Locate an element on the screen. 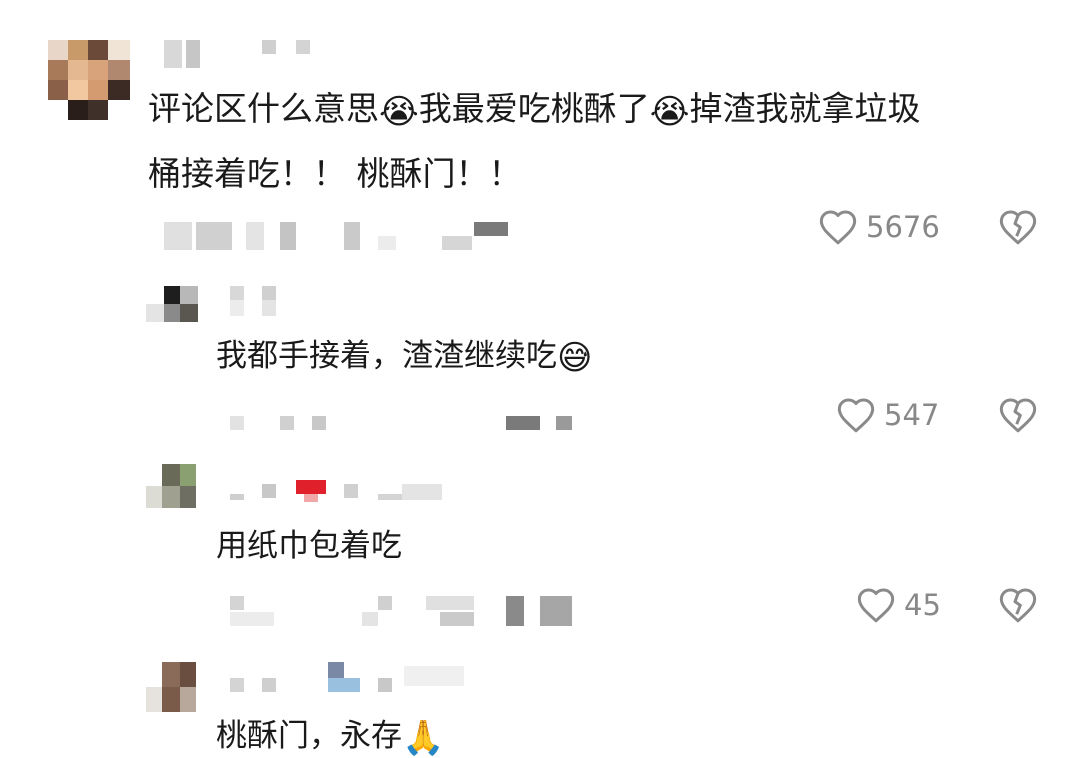 The width and height of the screenshot is (1080, 758). reply-text: 用纸巾包着吃 is located at coordinates (309, 546).